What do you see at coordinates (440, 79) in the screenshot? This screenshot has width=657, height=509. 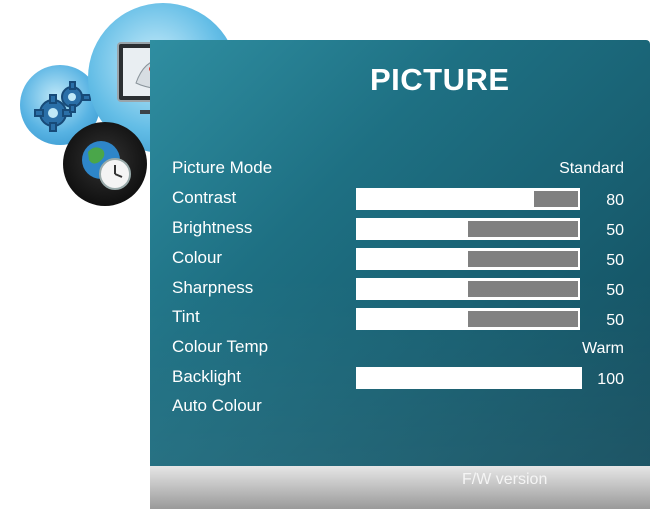 I see `menu-title: PICTURE` at bounding box center [440, 79].